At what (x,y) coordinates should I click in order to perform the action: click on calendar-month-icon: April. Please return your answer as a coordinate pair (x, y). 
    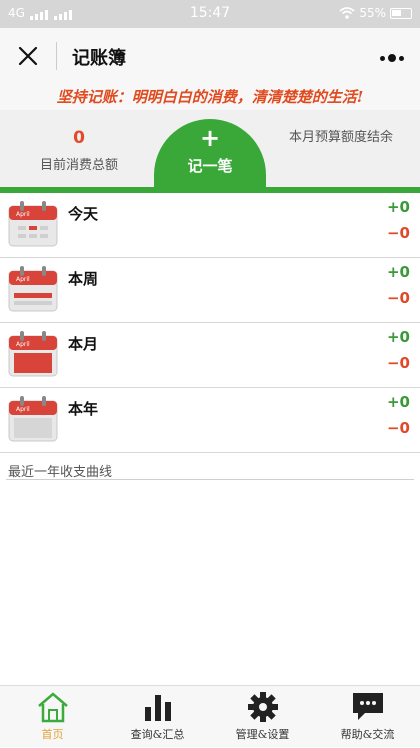
    Looking at the image, I should click on (33, 354).